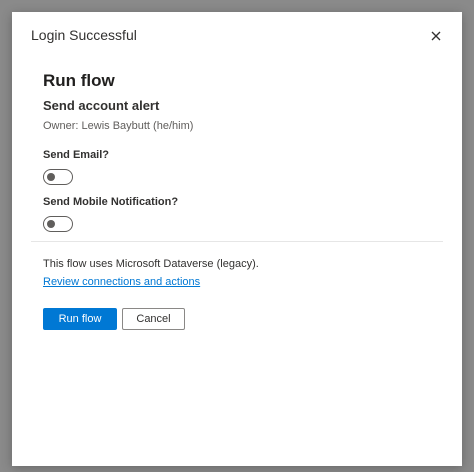  What do you see at coordinates (58, 177) in the screenshot?
I see `send-email-toggle` at bounding box center [58, 177].